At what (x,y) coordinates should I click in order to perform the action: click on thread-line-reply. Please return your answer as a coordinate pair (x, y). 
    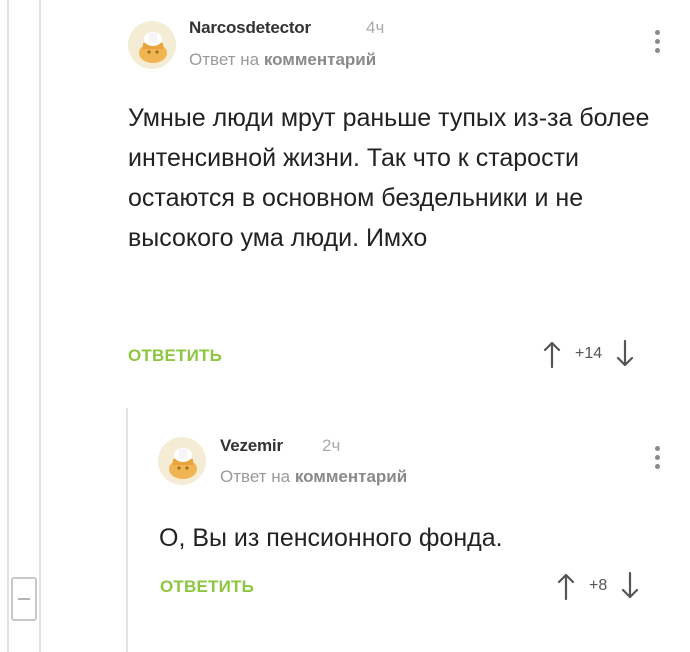
    Looking at the image, I should click on (127, 530).